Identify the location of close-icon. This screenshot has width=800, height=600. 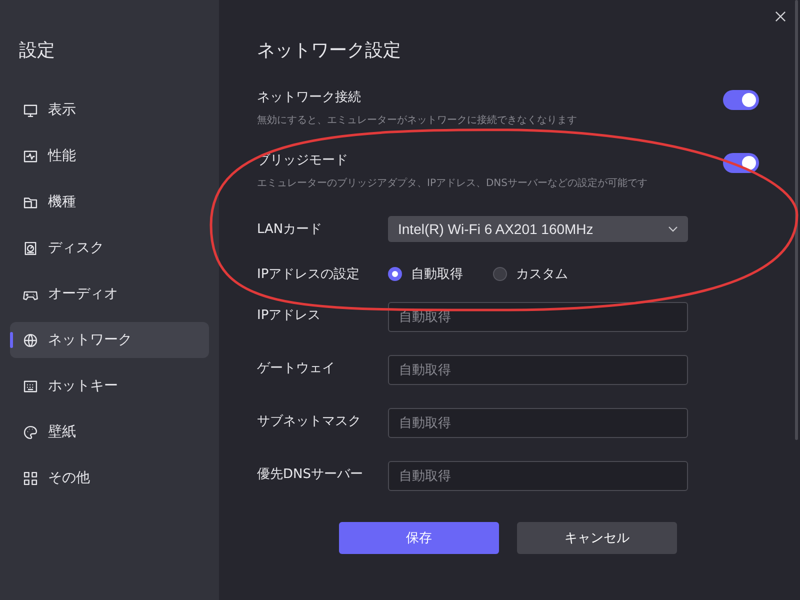
(780, 16).